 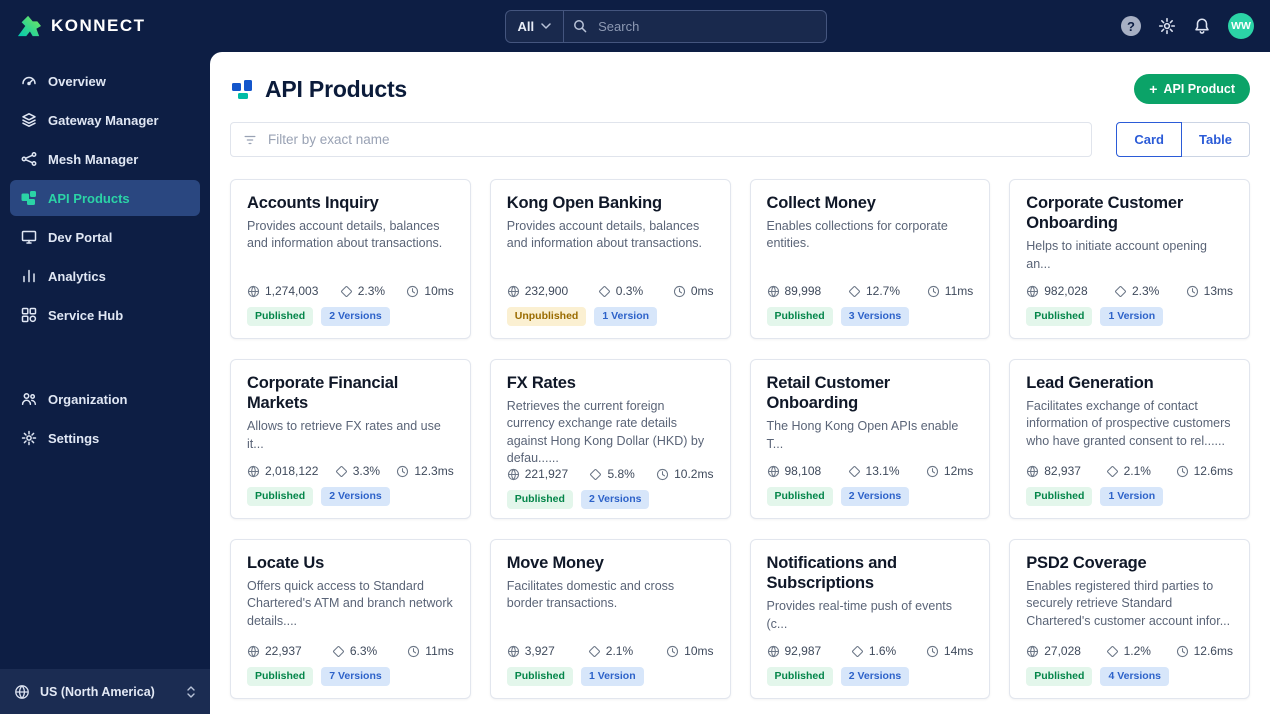 I want to click on sidebar-item-mesh-manager: Mesh Manager, so click(x=105, y=159).